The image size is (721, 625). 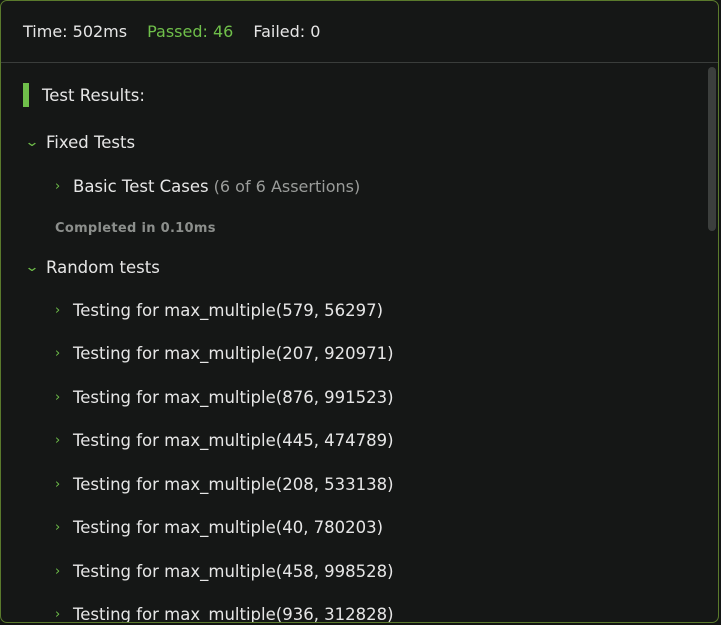 What do you see at coordinates (287, 31) in the screenshot?
I see `failed-stat: Failed: 0` at bounding box center [287, 31].